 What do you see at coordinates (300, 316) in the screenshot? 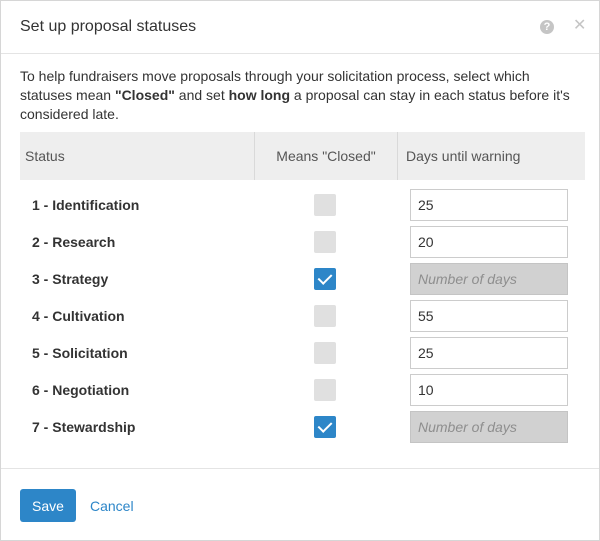
I see `status-row-cultivation: 4 - Cultivation` at bounding box center [300, 316].